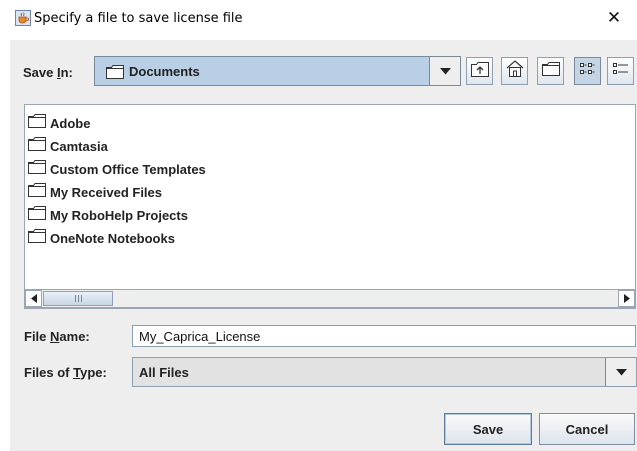 This screenshot has width=637, height=451. I want to click on list-item: My Received Files, so click(93, 192).